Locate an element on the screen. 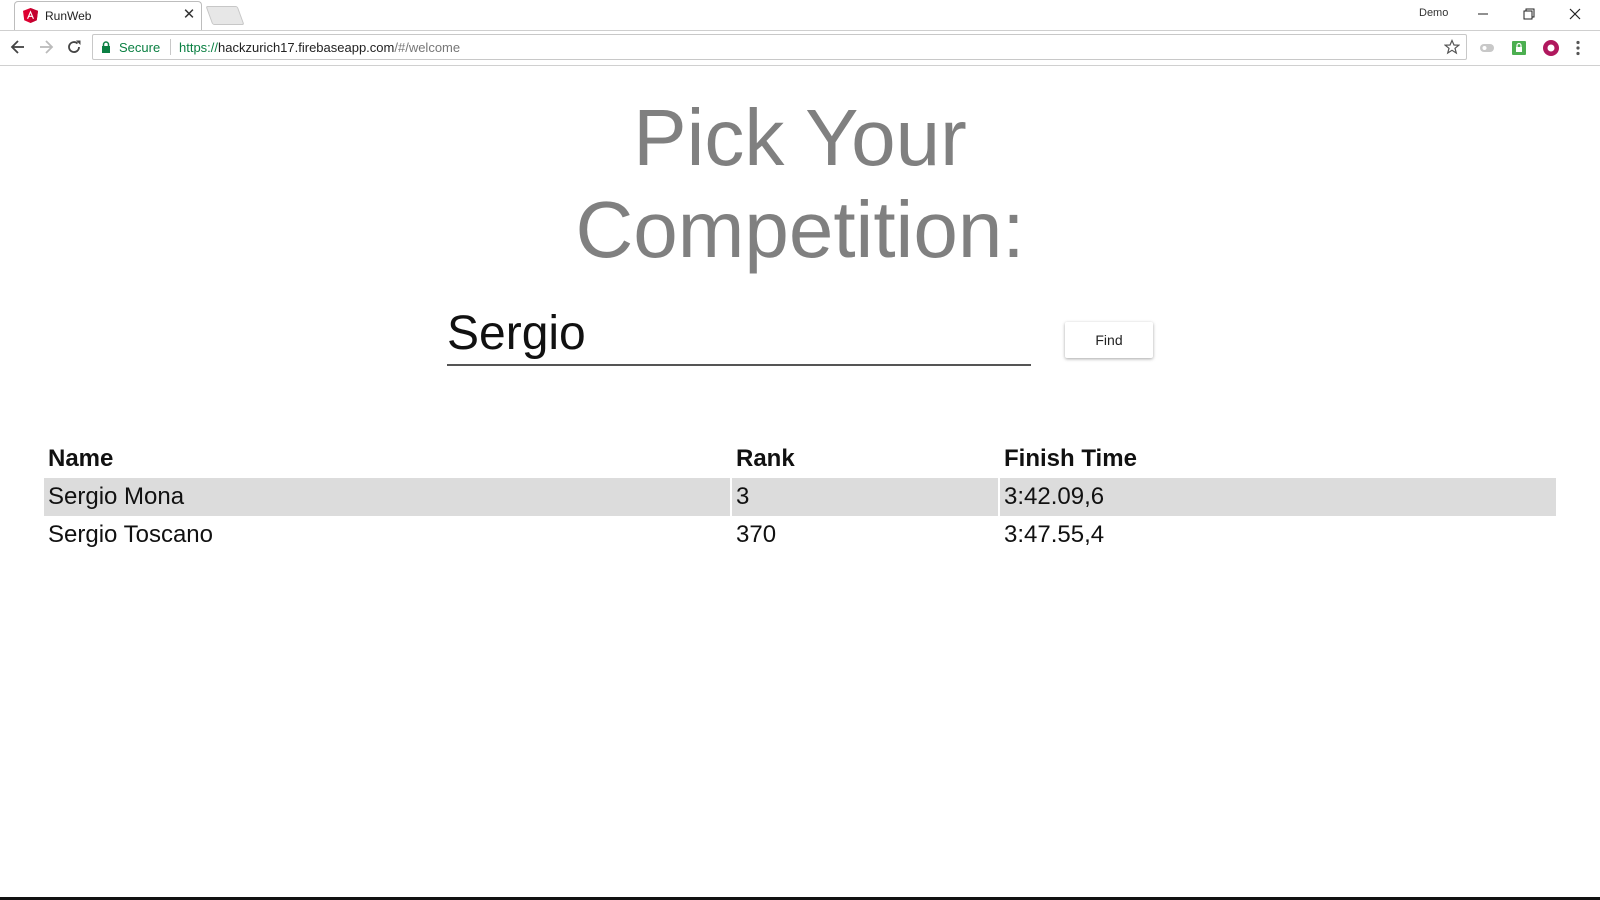 The width and height of the screenshot is (1600, 900). back-button is located at coordinates (18, 47).